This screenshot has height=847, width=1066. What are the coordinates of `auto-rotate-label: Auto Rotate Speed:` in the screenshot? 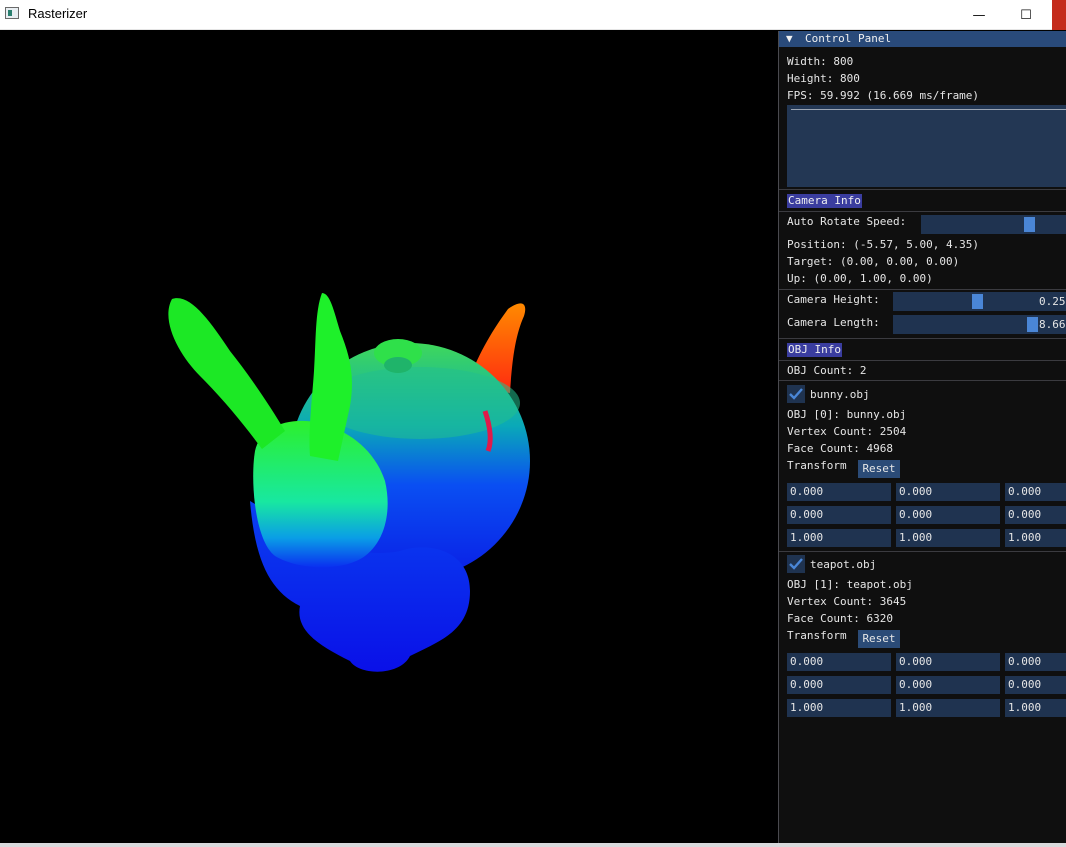 It's located at (847, 221).